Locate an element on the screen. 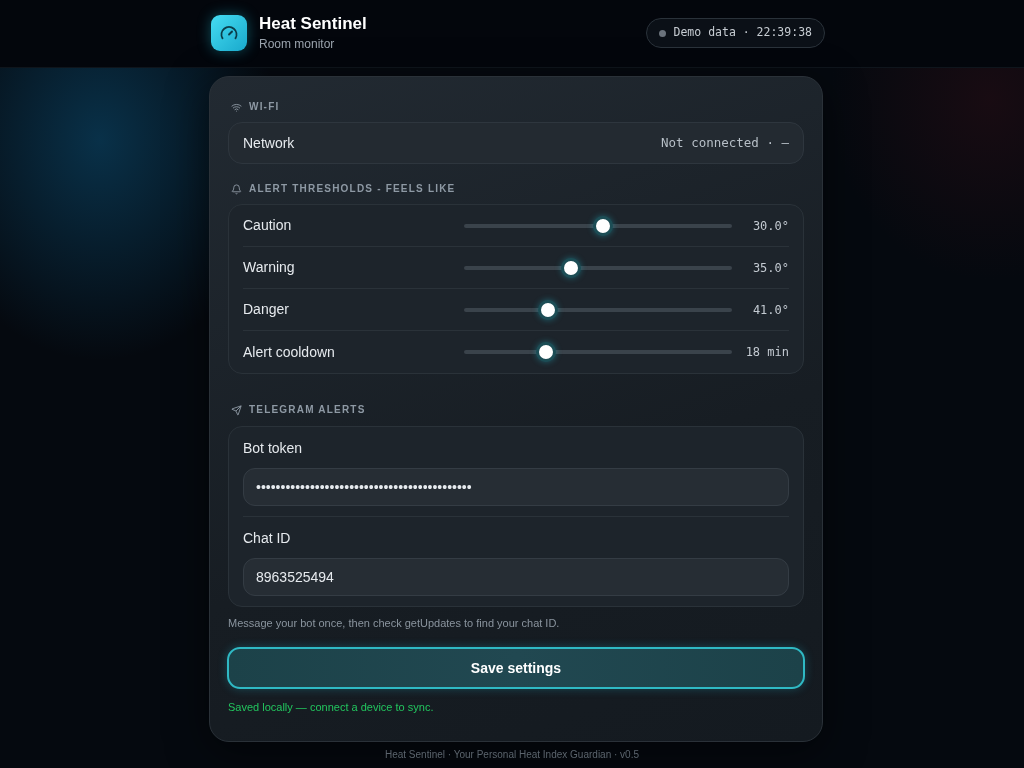  text-input: 8963525494 is located at coordinates (516, 577).